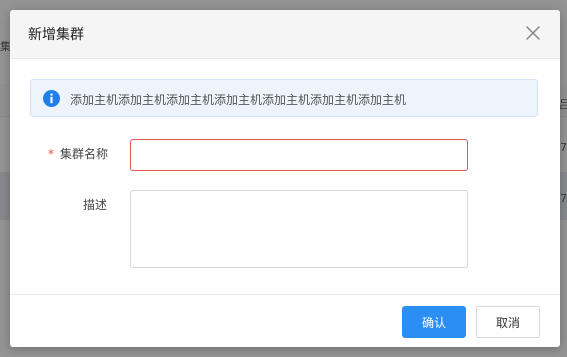 The width and height of the screenshot is (567, 357). Describe the element at coordinates (95, 205) in the screenshot. I see `description-label: 描述` at that location.